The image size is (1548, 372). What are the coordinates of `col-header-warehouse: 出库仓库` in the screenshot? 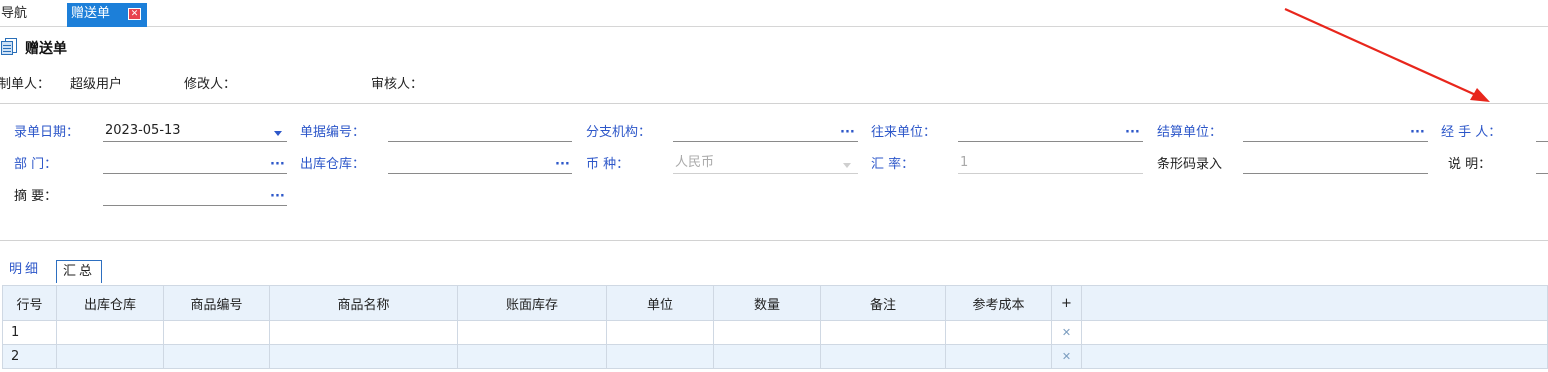 It's located at (110, 303).